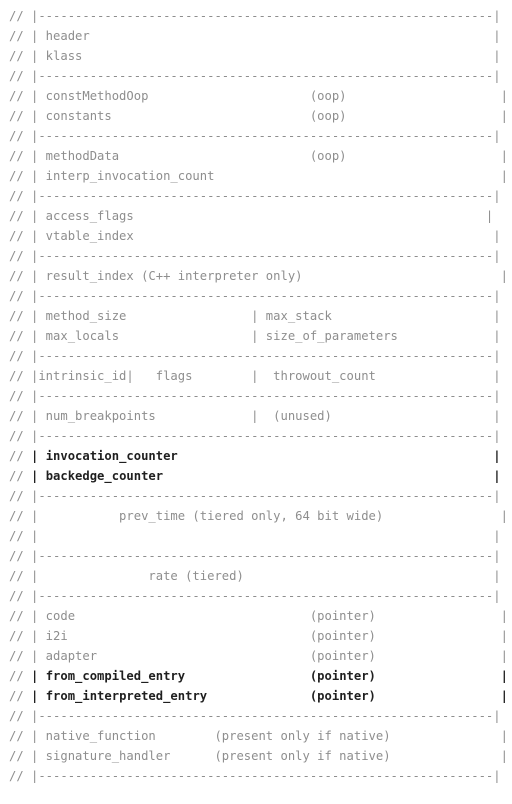 Image resolution: width=512 pixels, height=804 pixels. I want to click on row-method-size: // | method_size | max_stack |, so click(255, 316).